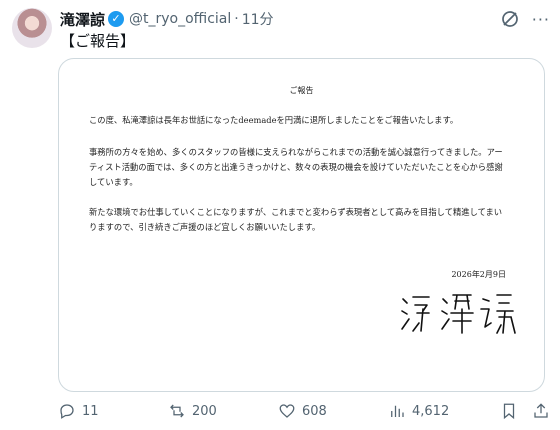 The image size is (560, 430). I want to click on document-title: ご報告, so click(301, 90).